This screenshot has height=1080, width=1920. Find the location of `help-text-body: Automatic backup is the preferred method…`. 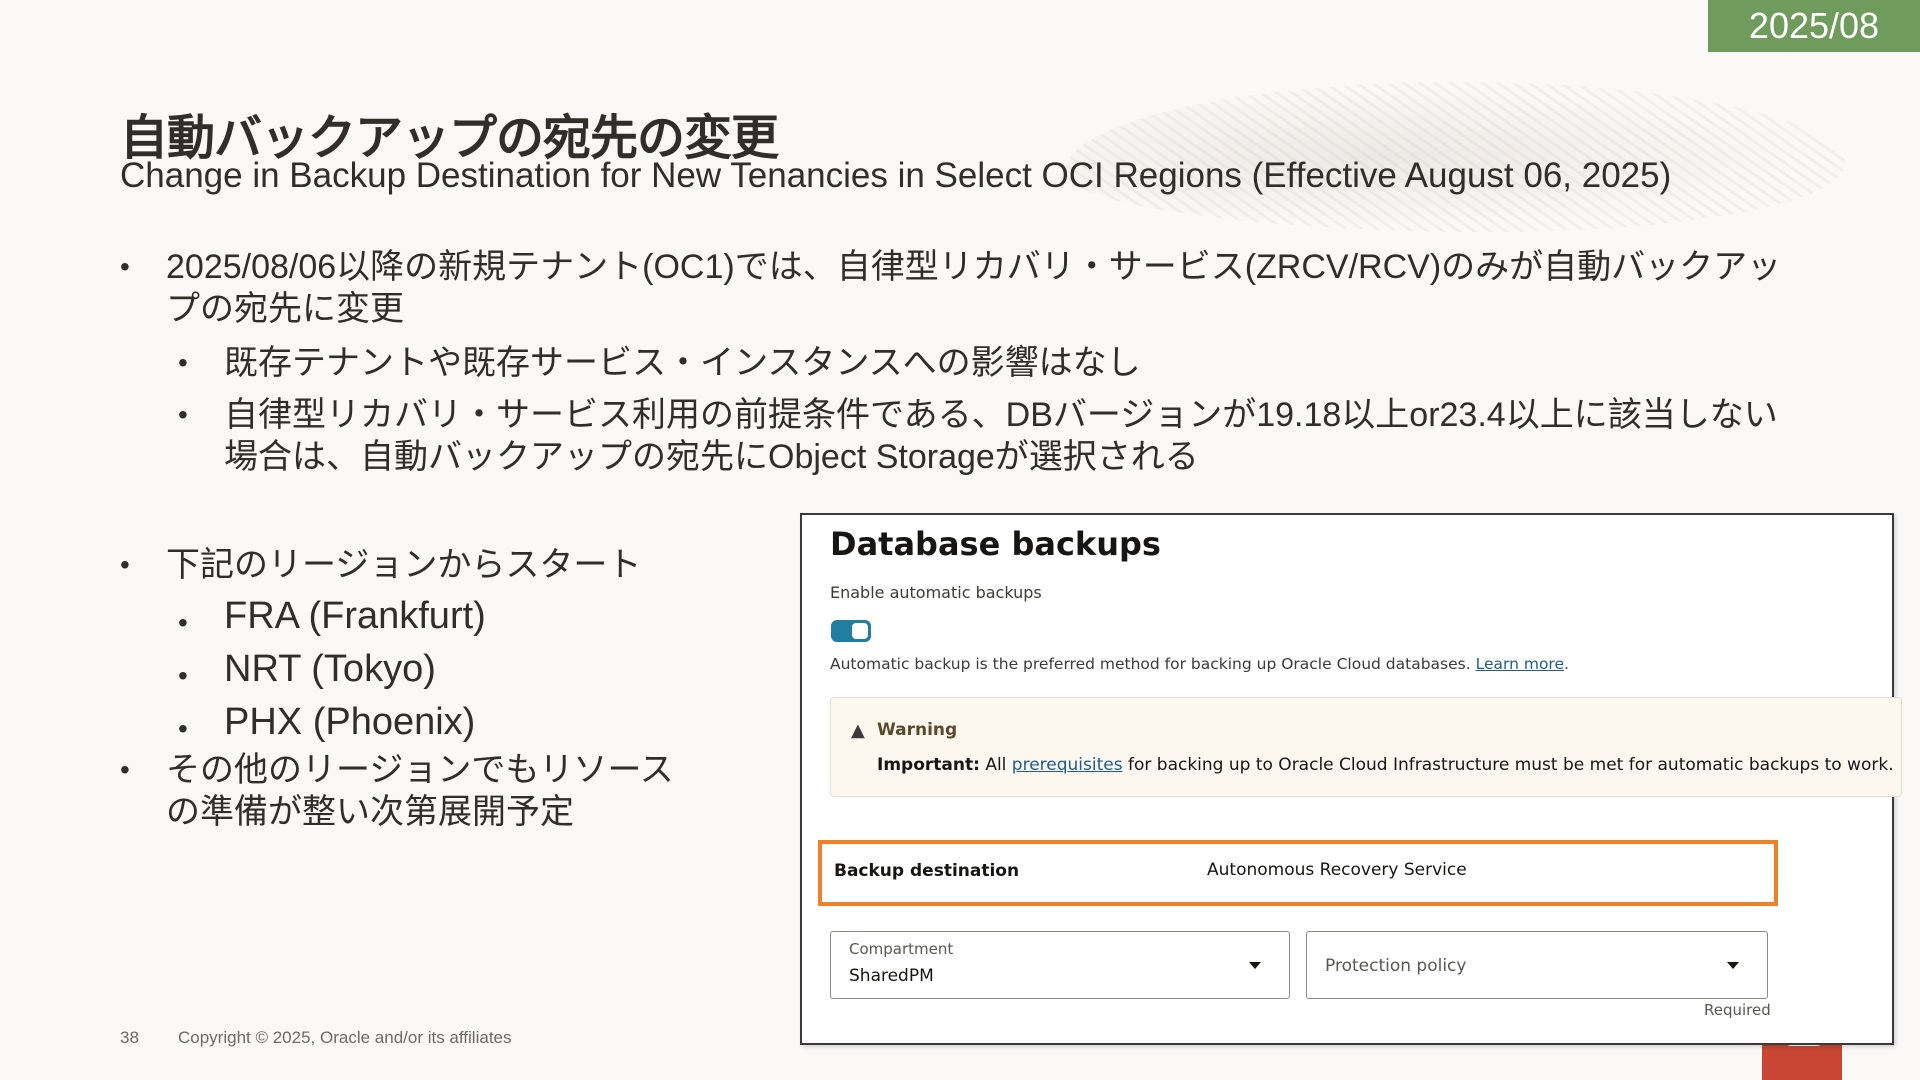

help-text-body: Automatic backup is the preferred method… is located at coordinates (1150, 664).